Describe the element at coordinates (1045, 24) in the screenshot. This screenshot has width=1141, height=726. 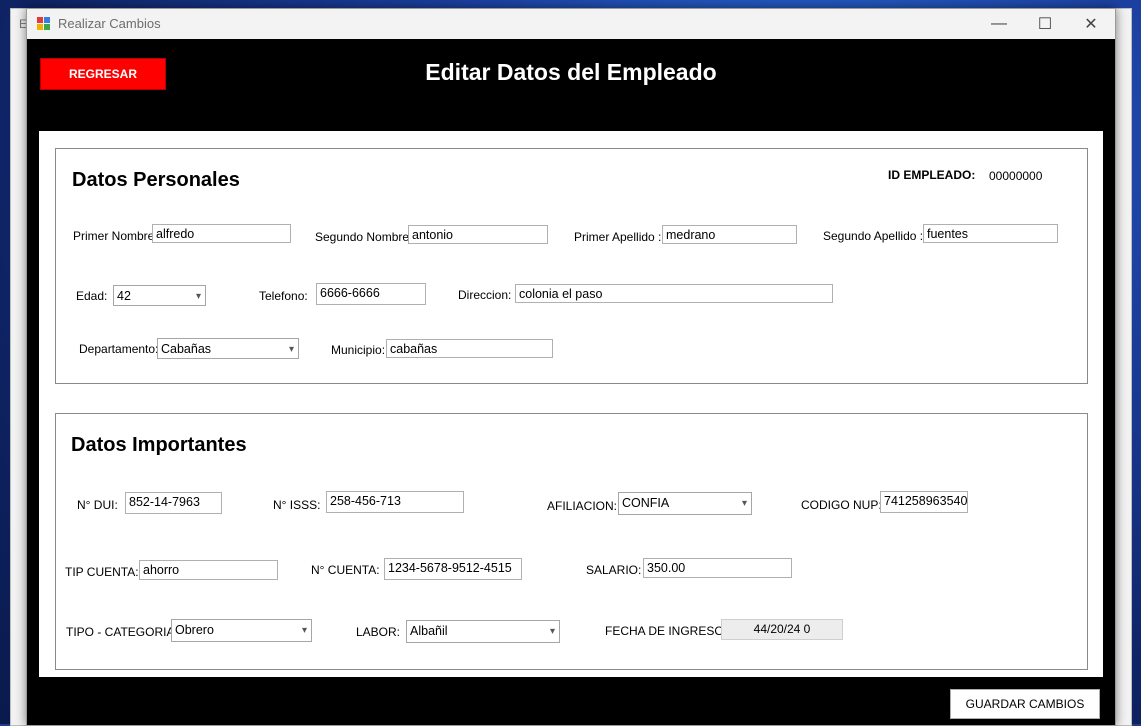
I see `maximize-icon: ☐` at that location.